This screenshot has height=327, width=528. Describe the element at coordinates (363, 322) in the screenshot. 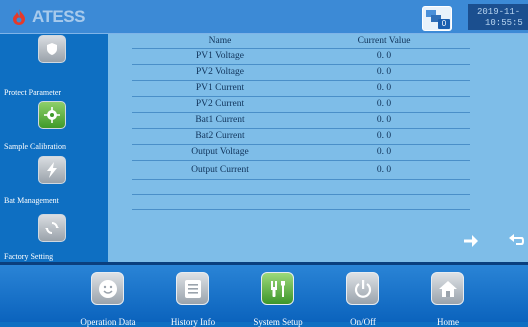

I see `nav-label: On/Off` at that location.